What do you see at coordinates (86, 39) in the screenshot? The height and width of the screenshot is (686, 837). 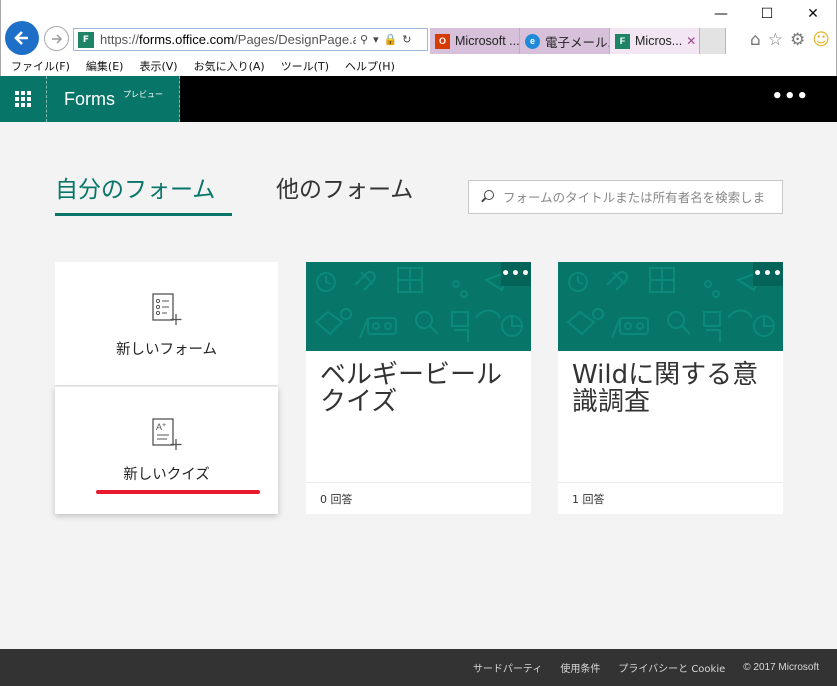 I see `forms-favicon-icon: F` at bounding box center [86, 39].